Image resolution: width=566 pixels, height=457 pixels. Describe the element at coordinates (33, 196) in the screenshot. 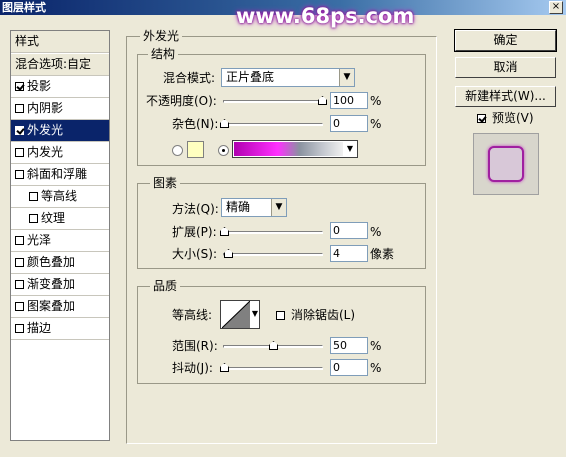

I see `contour-checkbox` at that location.